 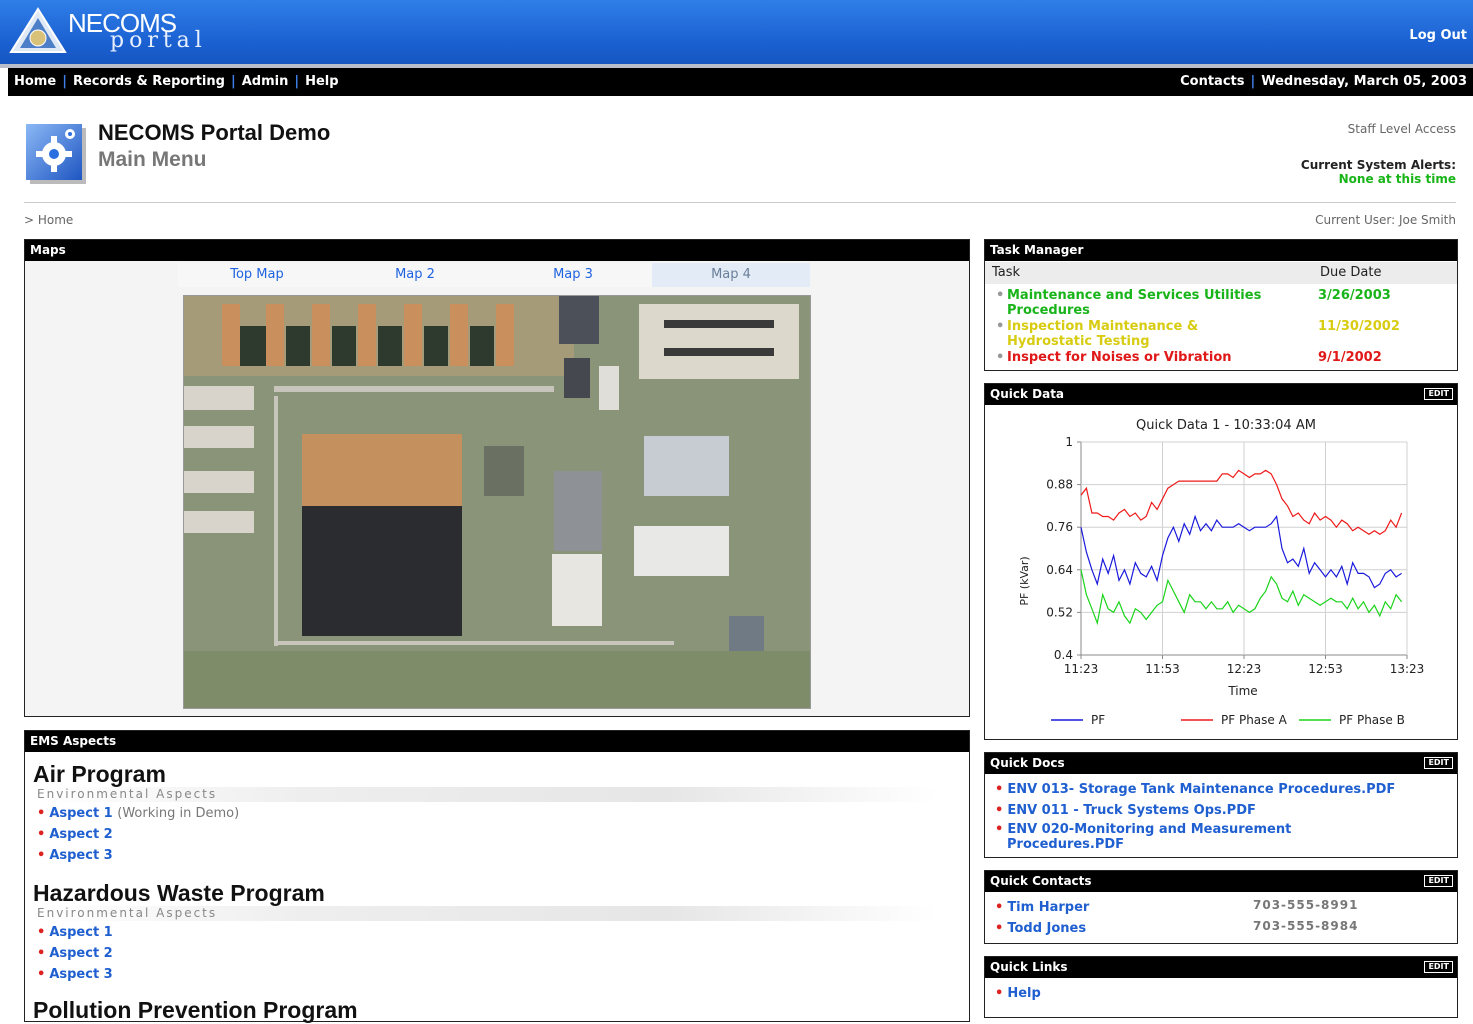 What do you see at coordinates (321, 81) in the screenshot?
I see `nav-help: Help` at bounding box center [321, 81].